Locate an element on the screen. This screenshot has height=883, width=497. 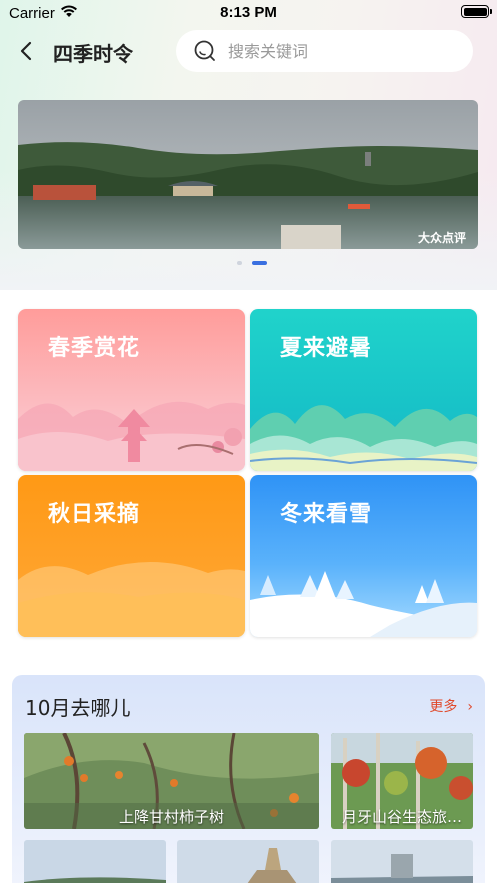
back-button is located at coordinates (27, 51).